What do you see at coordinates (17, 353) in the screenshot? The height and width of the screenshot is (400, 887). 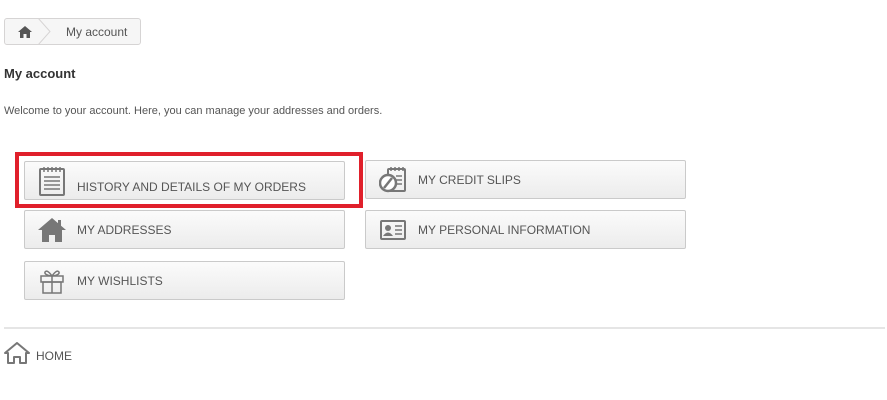 I see `home-outline-icon` at bounding box center [17, 353].